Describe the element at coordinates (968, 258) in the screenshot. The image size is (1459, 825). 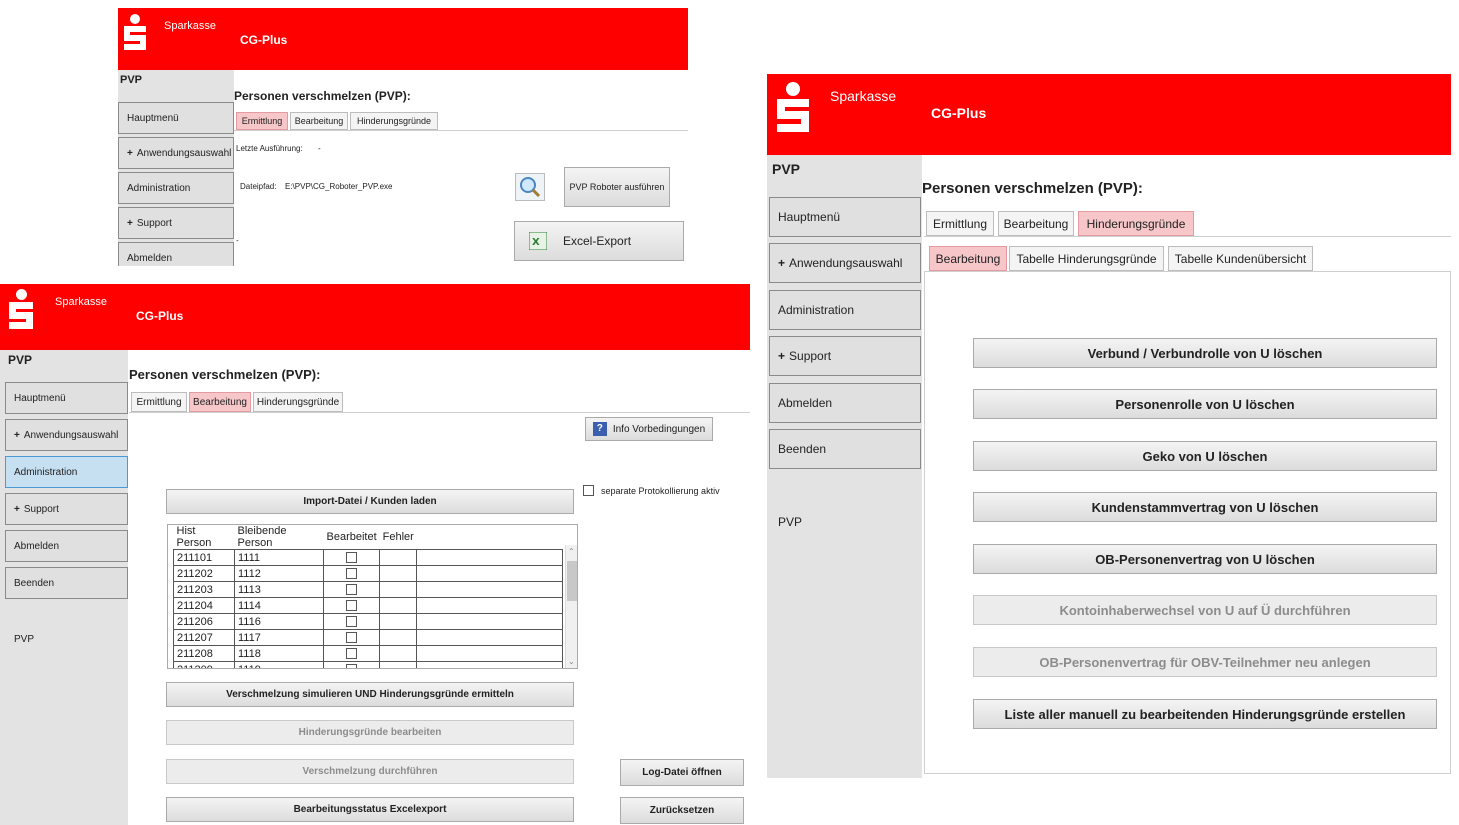
I see `subtab-bearbeitung: Bearbeitung` at that location.